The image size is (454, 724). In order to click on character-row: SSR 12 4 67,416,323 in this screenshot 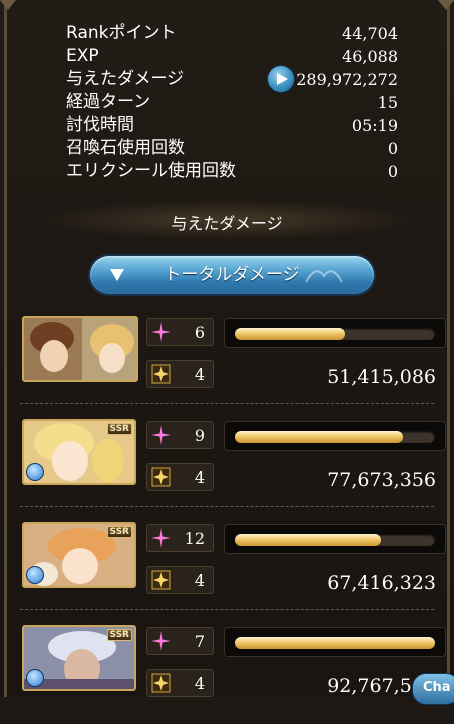, I will do `click(227, 569)`.